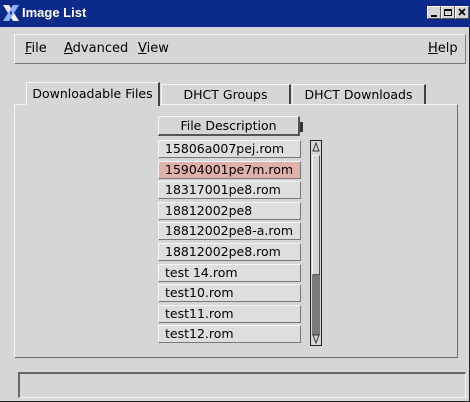  What do you see at coordinates (54, 12) in the screenshot?
I see `window-title: Image List` at bounding box center [54, 12].